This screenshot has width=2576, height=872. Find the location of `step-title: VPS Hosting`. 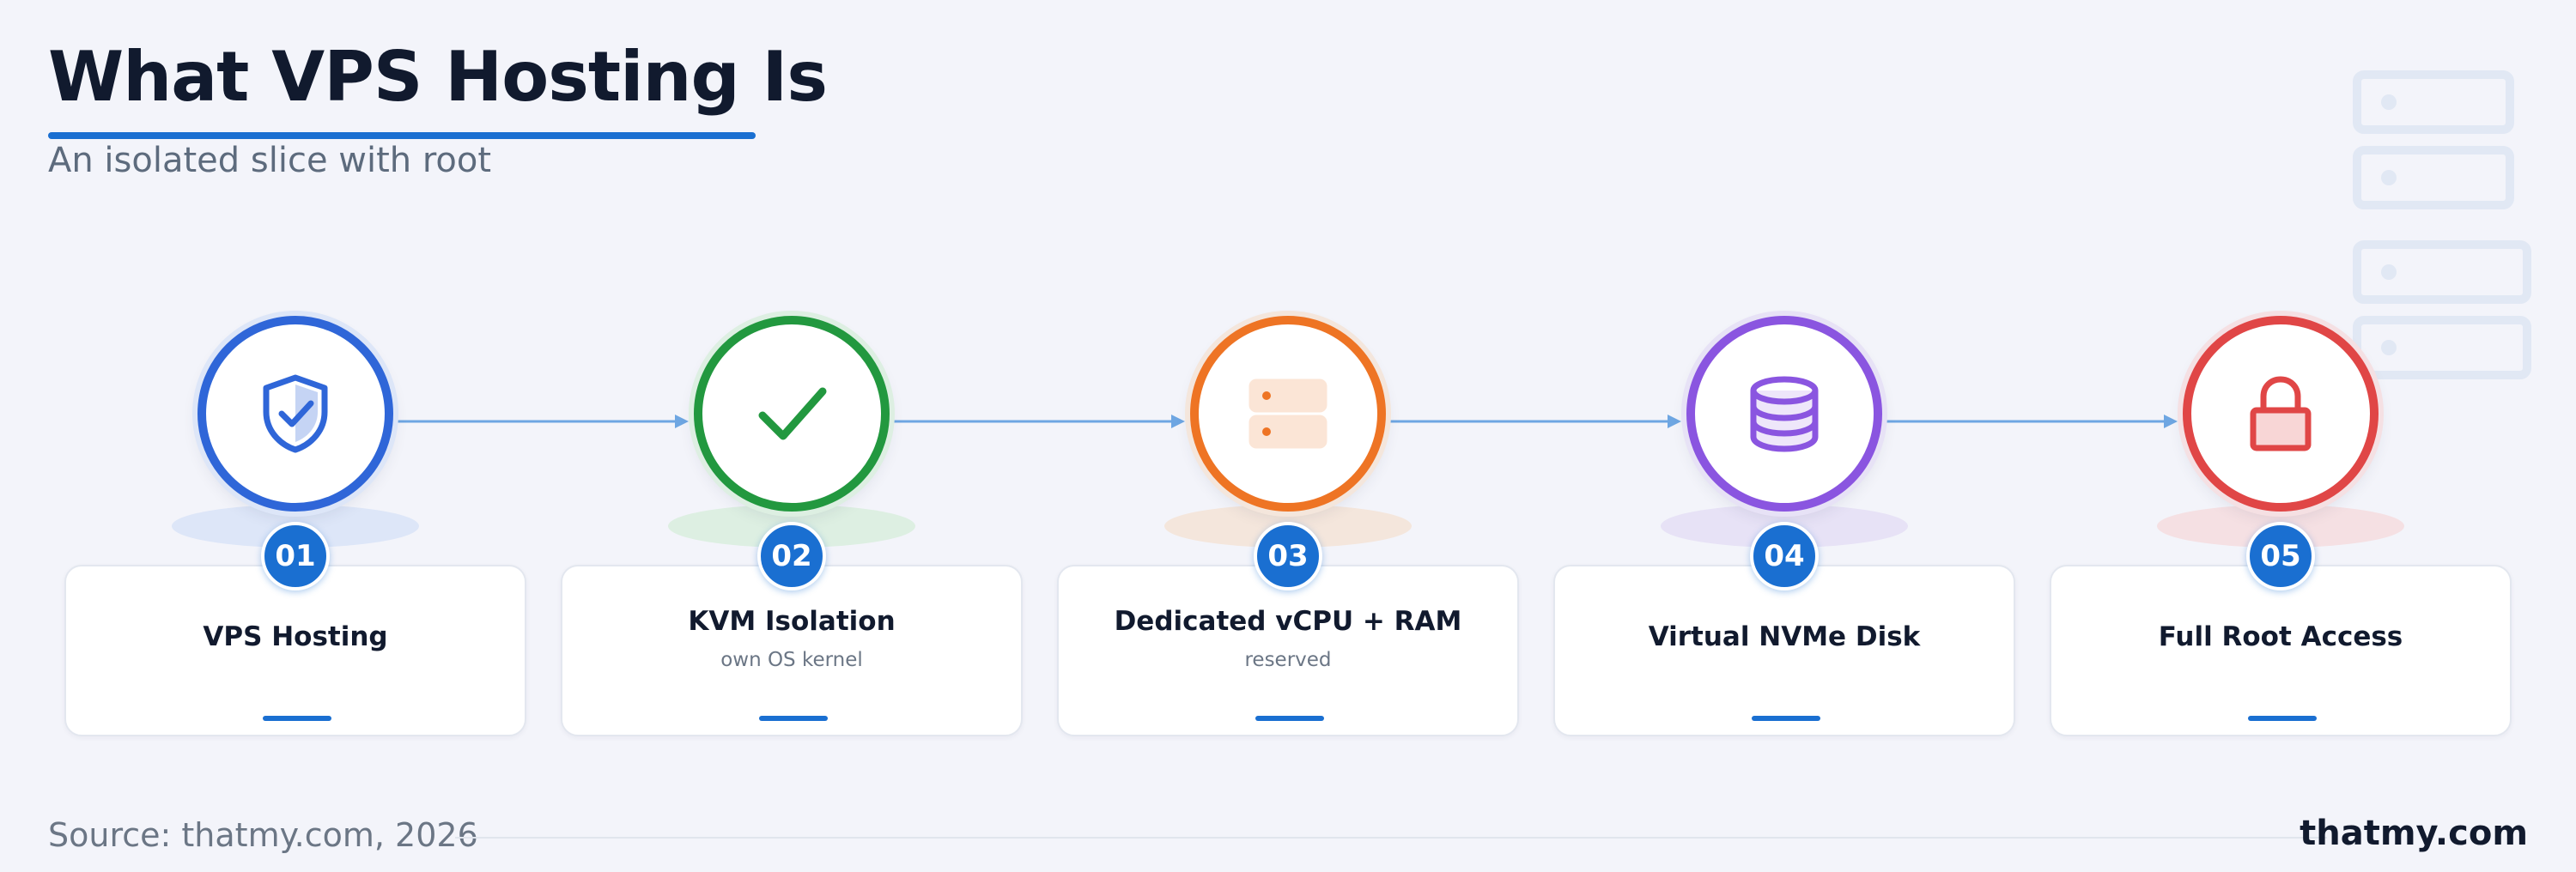

step-title: VPS Hosting is located at coordinates (295, 636).